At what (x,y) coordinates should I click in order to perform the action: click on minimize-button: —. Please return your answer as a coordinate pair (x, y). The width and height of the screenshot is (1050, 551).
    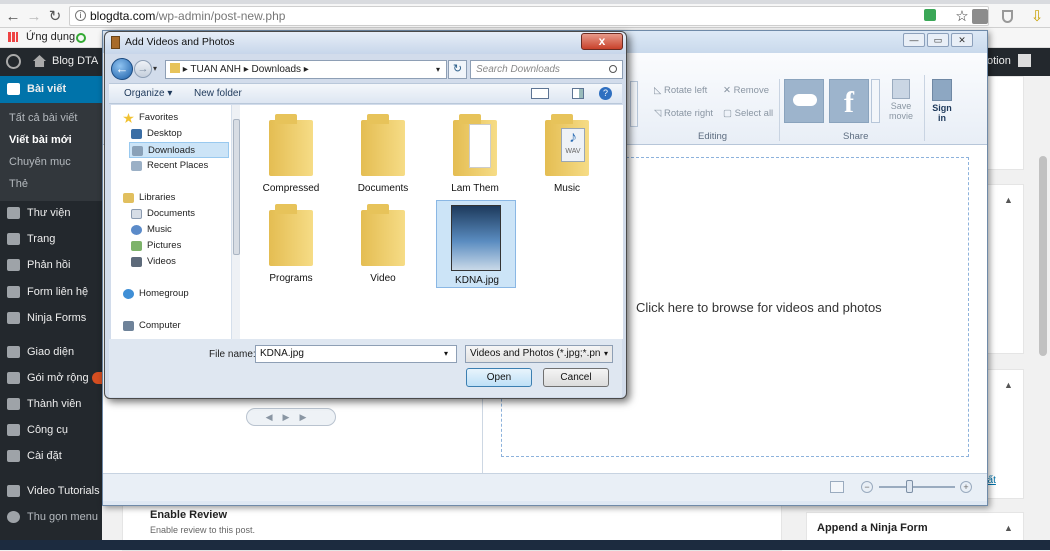
    Looking at the image, I should click on (914, 40).